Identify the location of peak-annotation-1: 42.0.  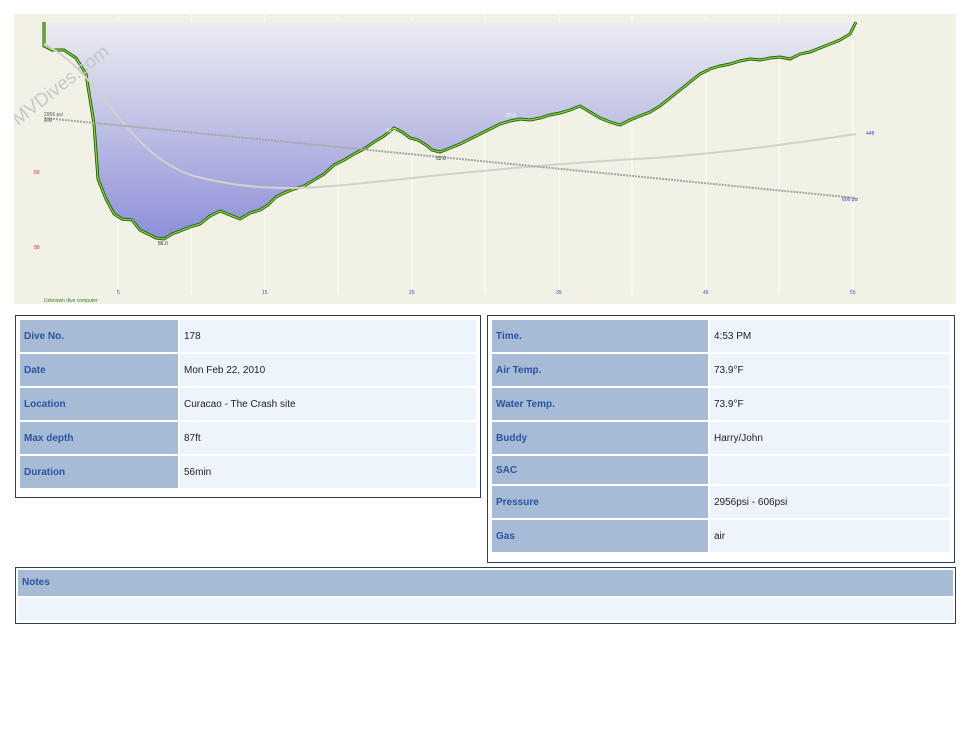
(391, 131).